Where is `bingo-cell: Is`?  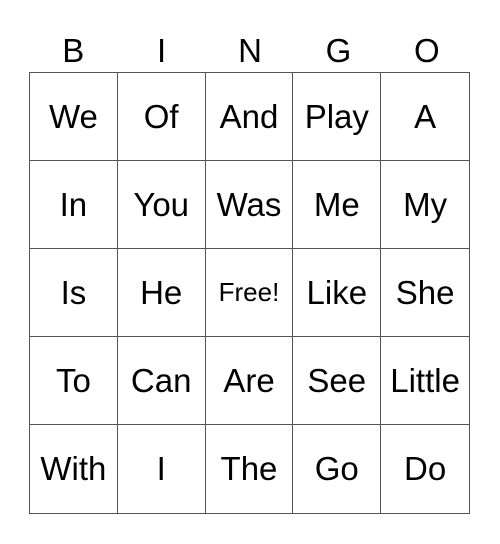 bingo-cell: Is is located at coordinates (74, 293).